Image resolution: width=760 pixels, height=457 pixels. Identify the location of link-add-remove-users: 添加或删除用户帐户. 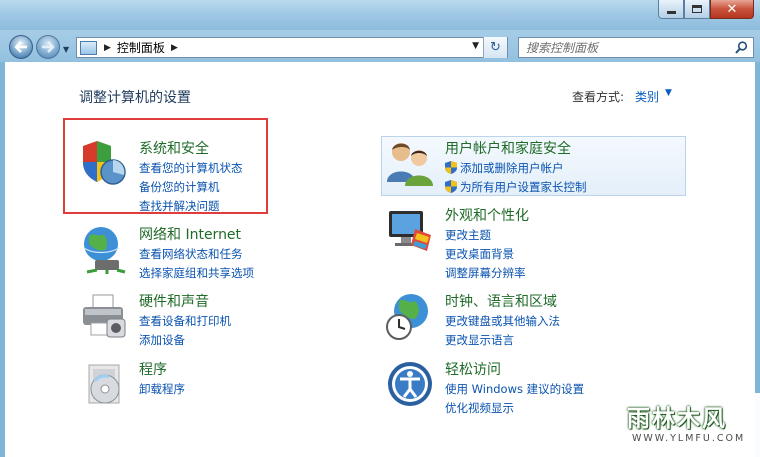
(504, 168).